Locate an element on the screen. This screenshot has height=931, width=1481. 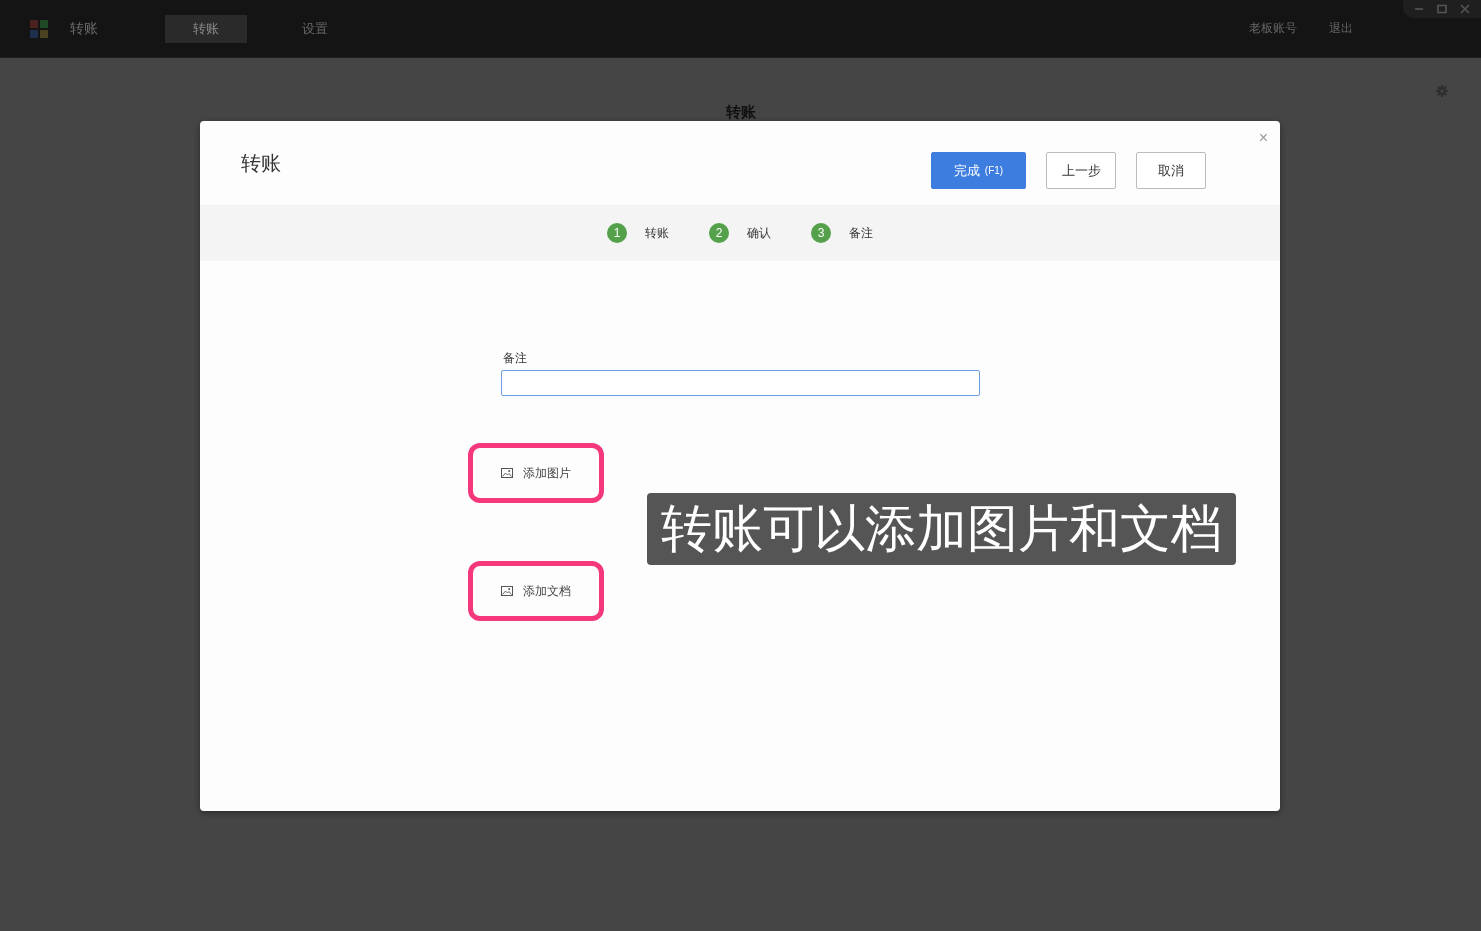
step-label: 备注 is located at coordinates (861, 233).